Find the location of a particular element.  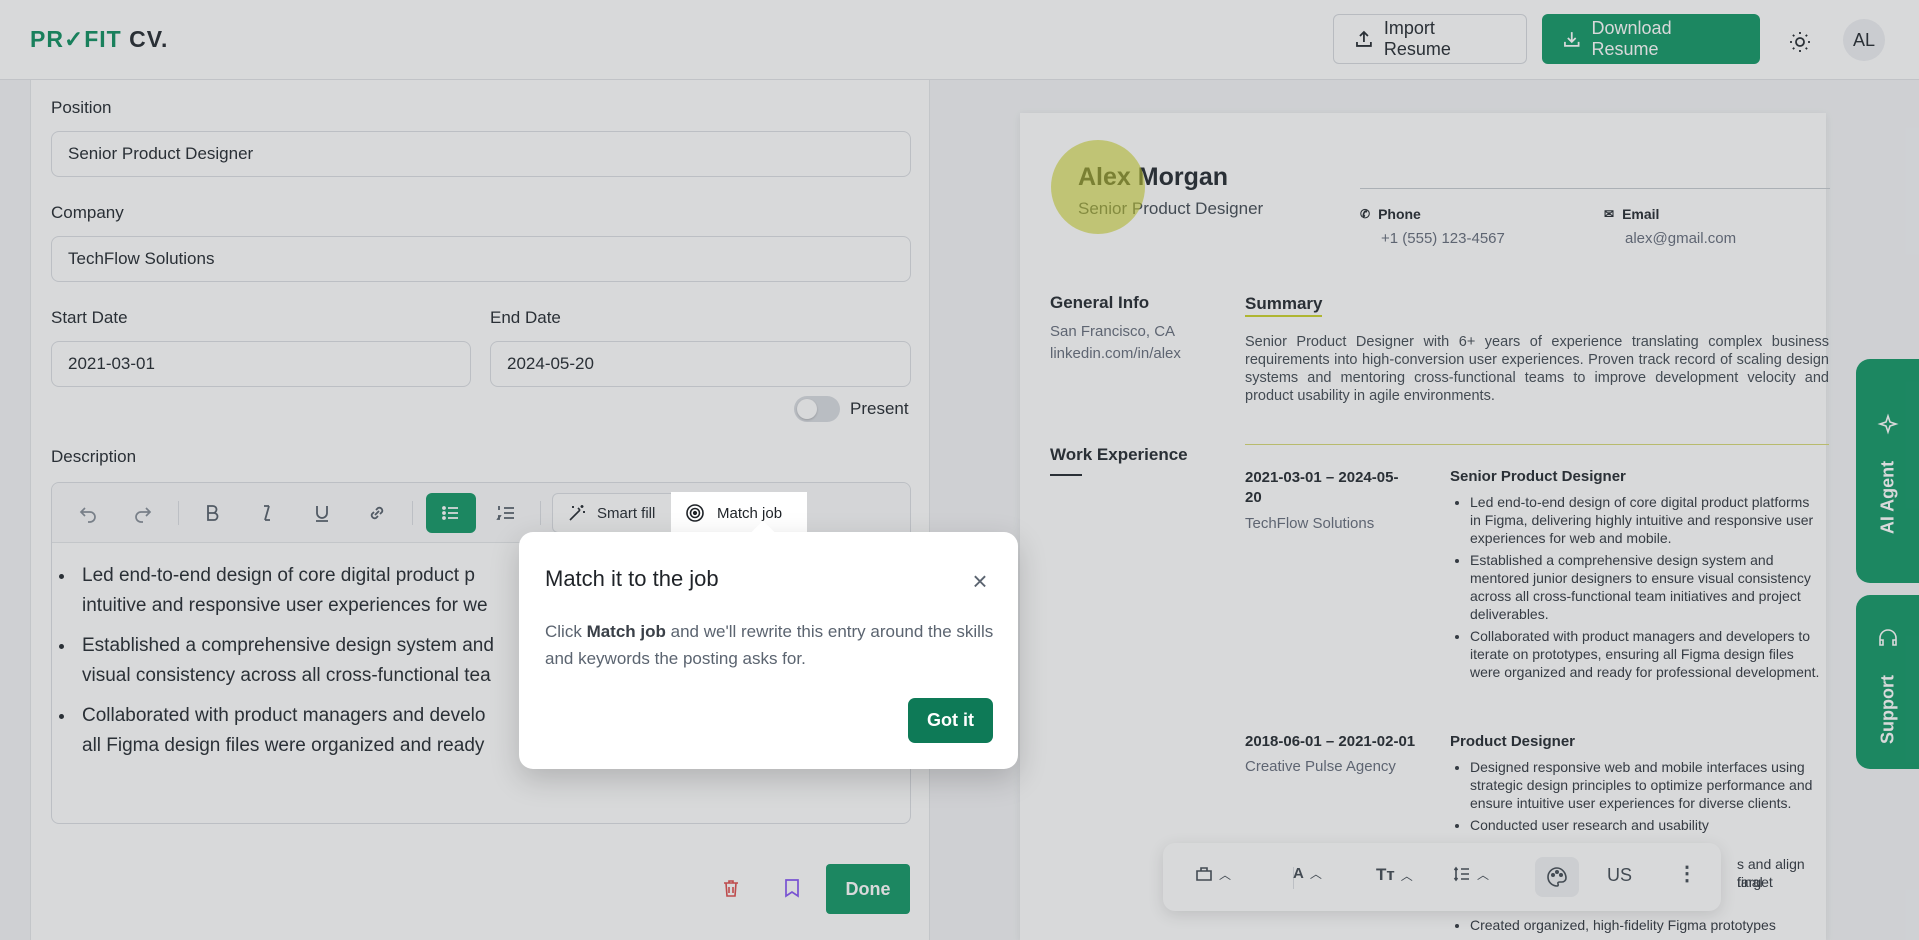

popover-text-part: Click is located at coordinates (566, 631).